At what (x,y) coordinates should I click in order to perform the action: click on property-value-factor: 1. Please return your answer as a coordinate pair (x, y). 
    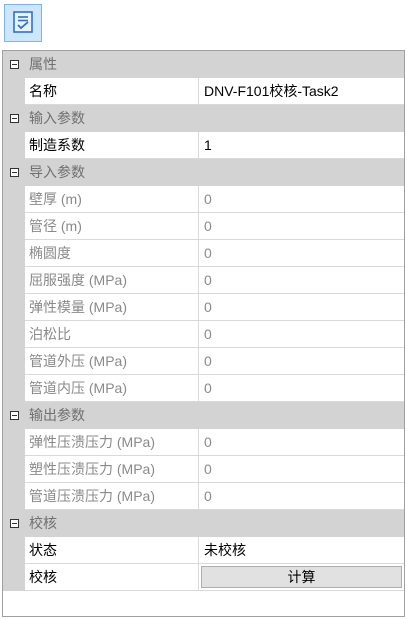
    Looking at the image, I should click on (301, 145).